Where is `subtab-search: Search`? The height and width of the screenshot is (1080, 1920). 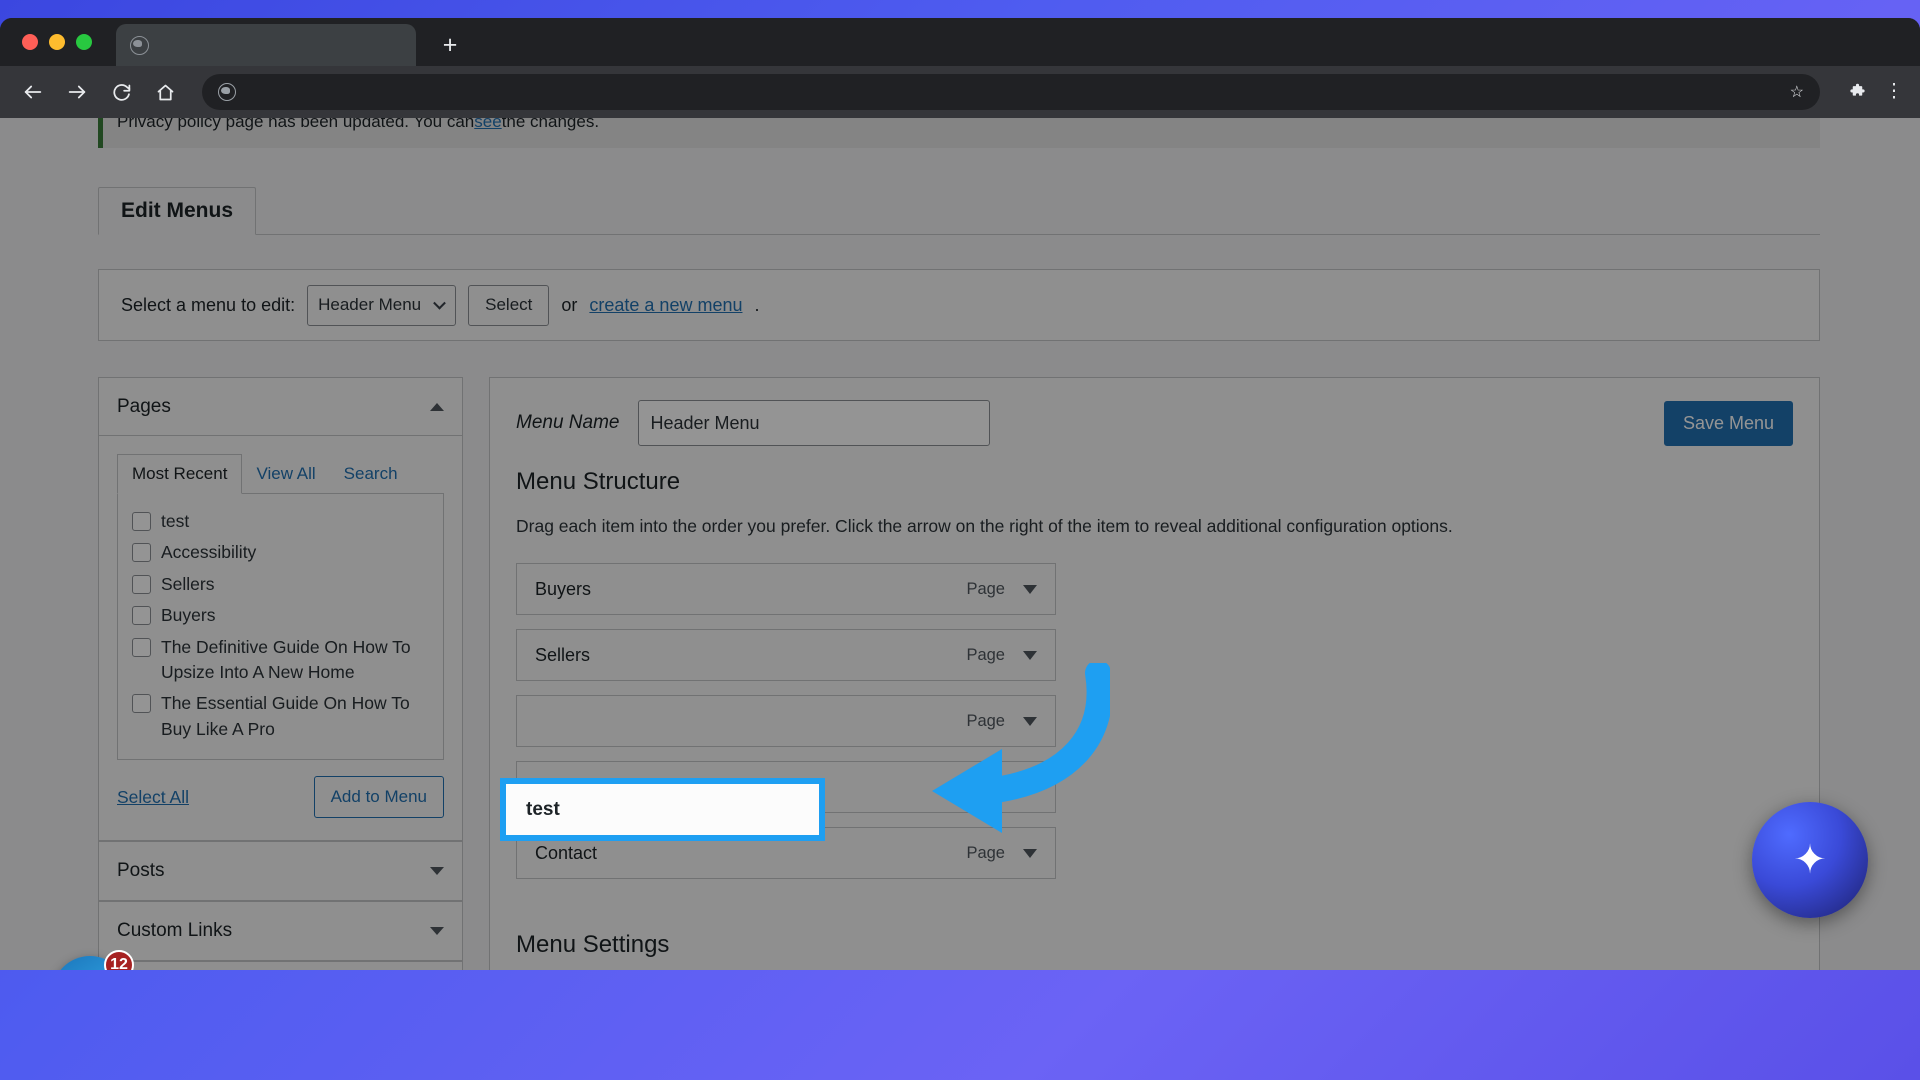
subtab-search: Search is located at coordinates (371, 474).